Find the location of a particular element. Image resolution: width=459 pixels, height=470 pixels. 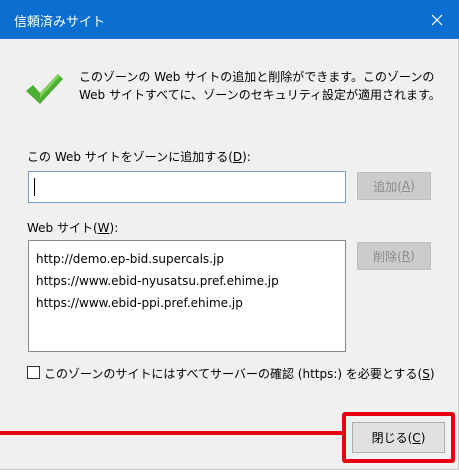

add-site-label: この Web サイトをゾーンに追加する(D): is located at coordinates (139, 157).